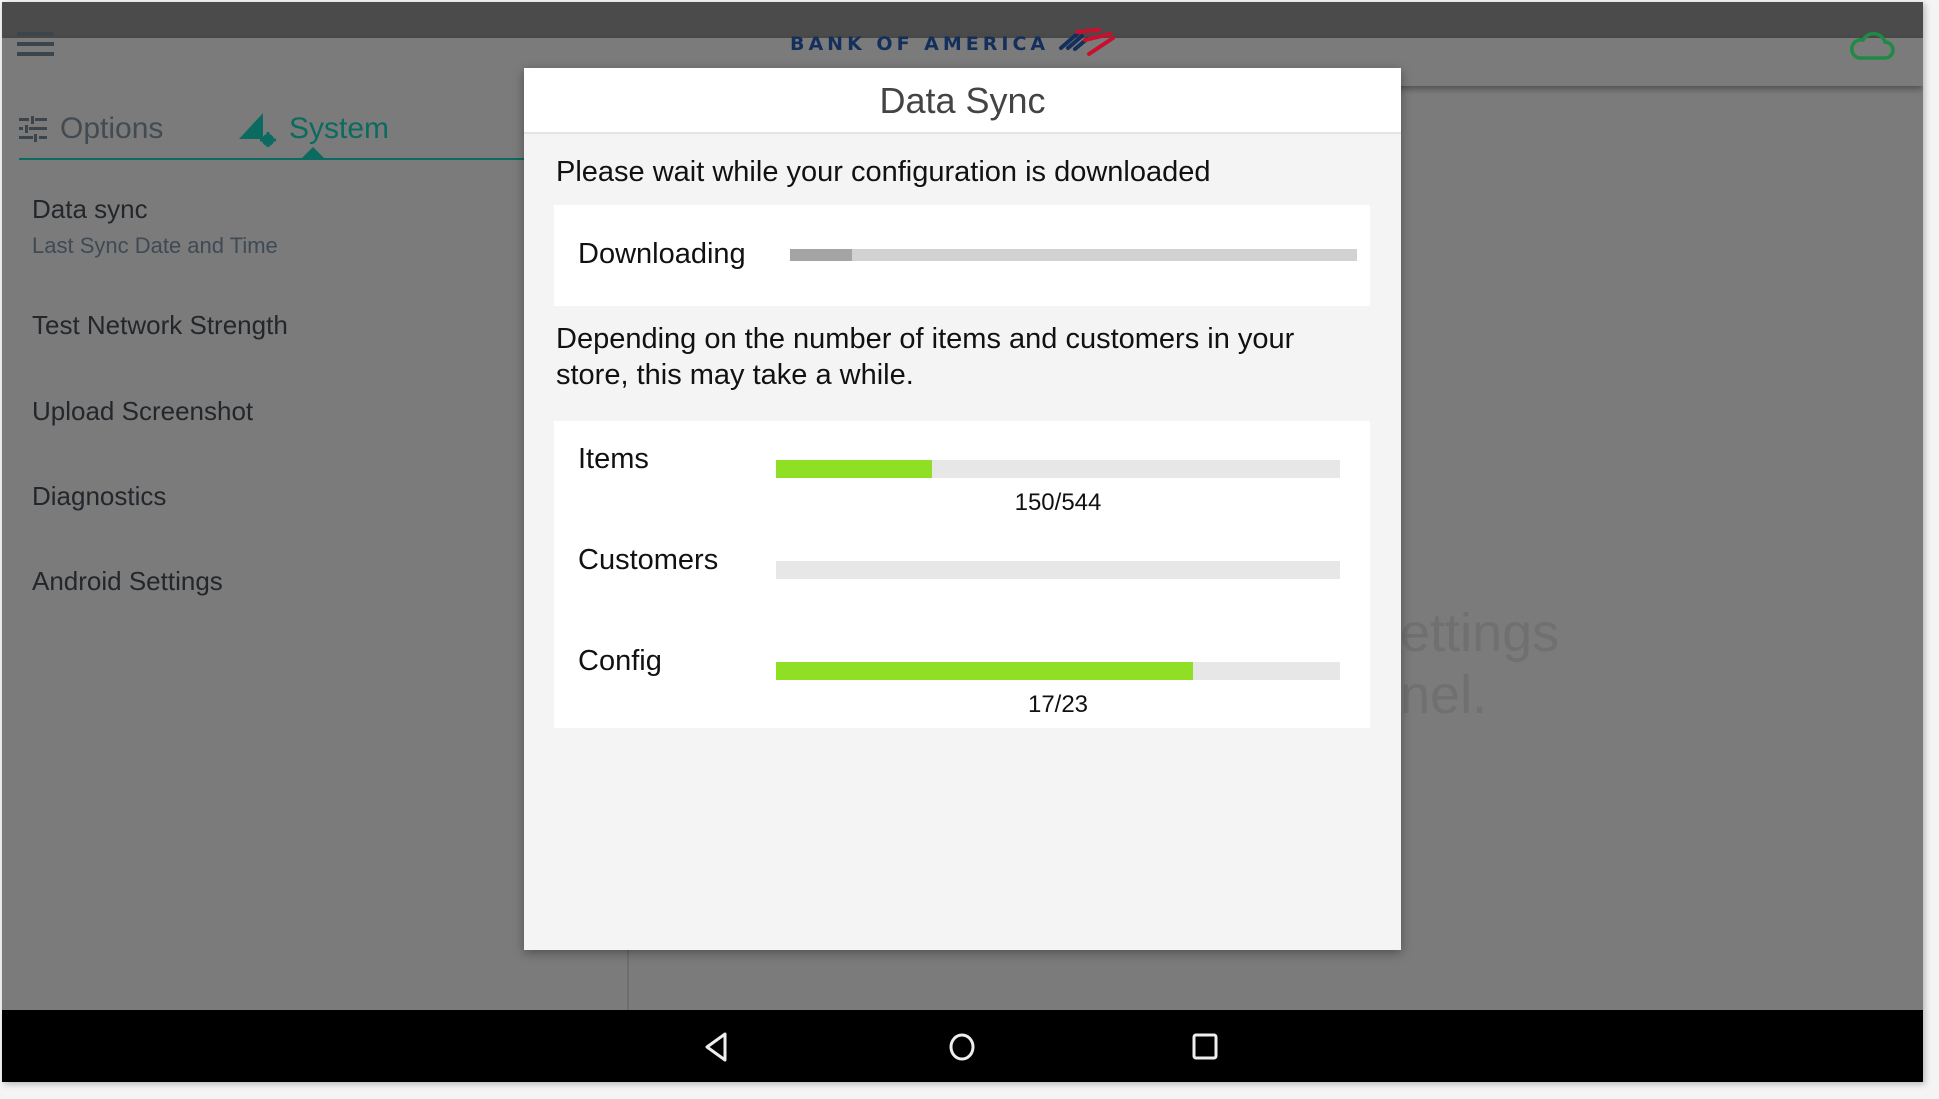 Image resolution: width=1939 pixels, height=1099 pixels. Describe the element at coordinates (854, 469) in the screenshot. I see `items-progress-fill` at that location.